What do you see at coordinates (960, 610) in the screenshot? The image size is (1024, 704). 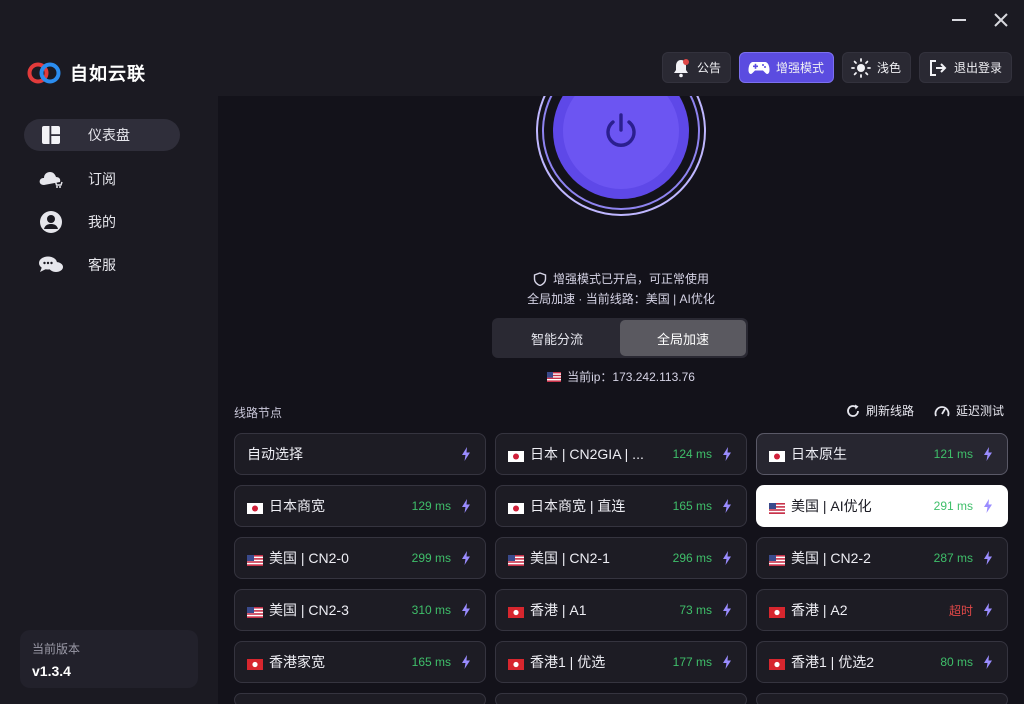 I see `node-latency: 超时` at bounding box center [960, 610].